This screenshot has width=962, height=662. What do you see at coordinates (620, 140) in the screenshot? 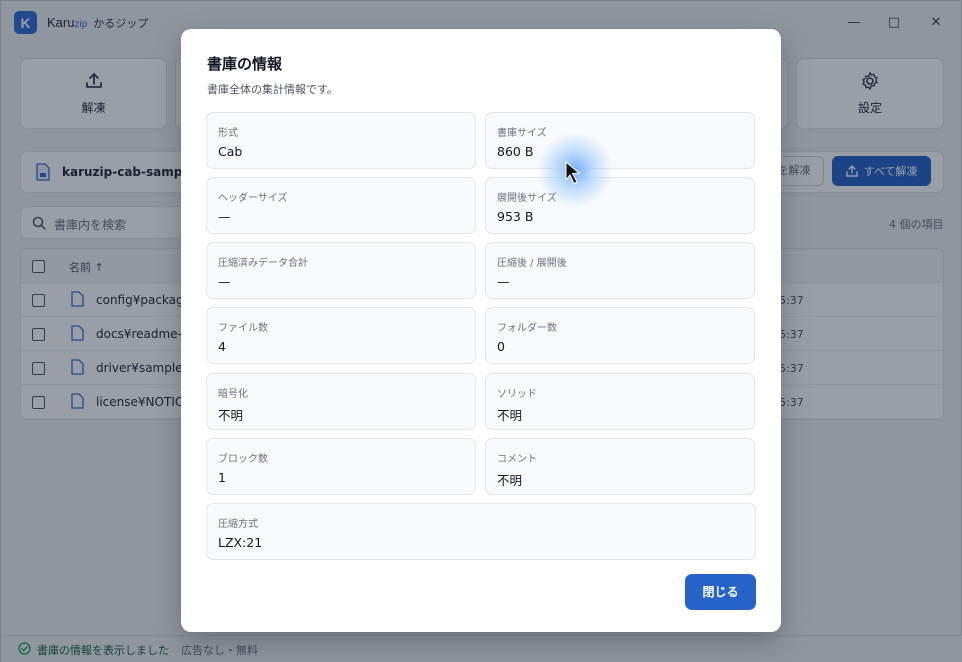
I see `info-field-archive-size: 書庫サイズ 860 B` at bounding box center [620, 140].